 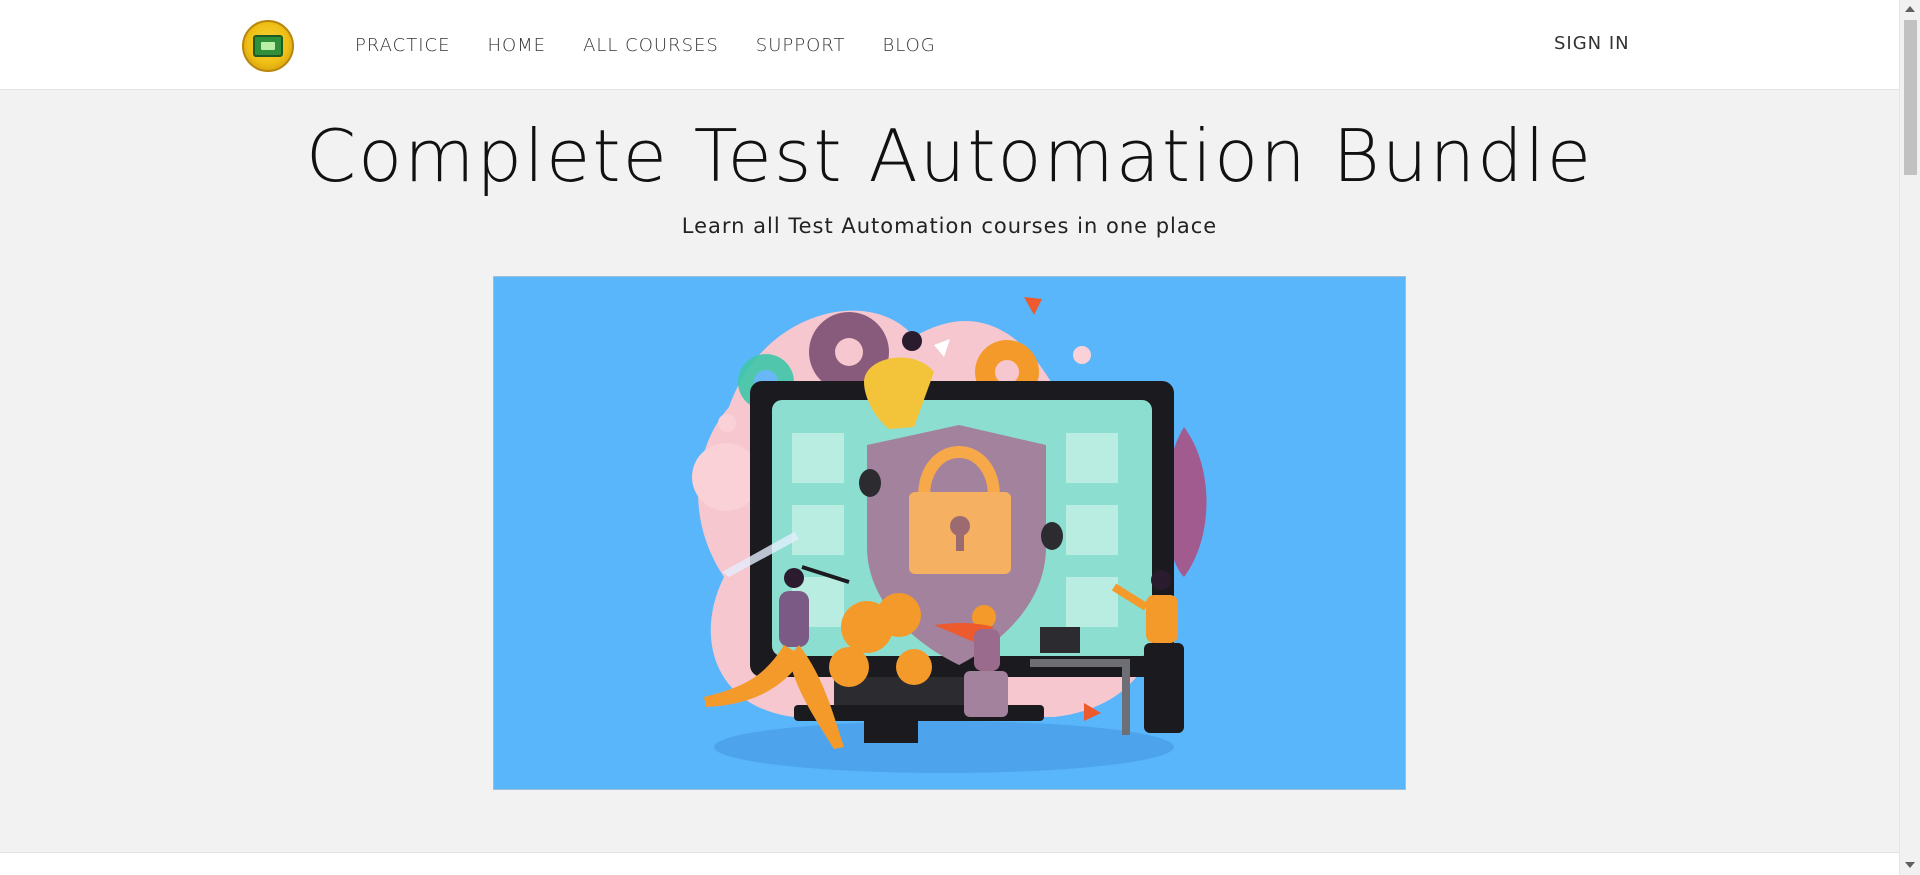 I want to click on nav-item-support: SUPPORT, so click(x=801, y=45).